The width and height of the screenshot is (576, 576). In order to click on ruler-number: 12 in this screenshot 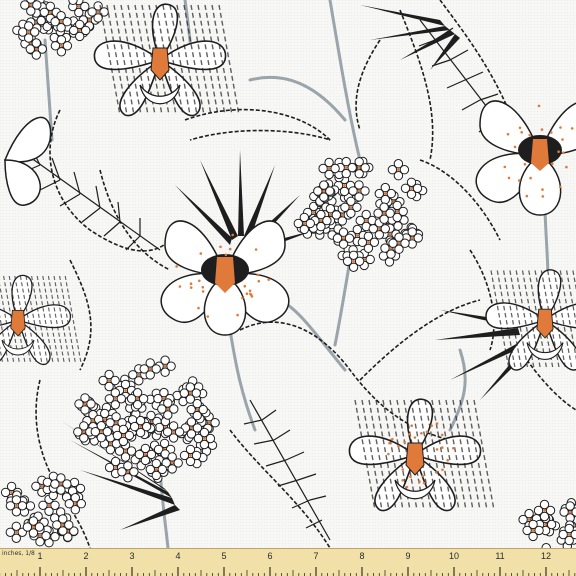, I will do `click(546, 556)`.